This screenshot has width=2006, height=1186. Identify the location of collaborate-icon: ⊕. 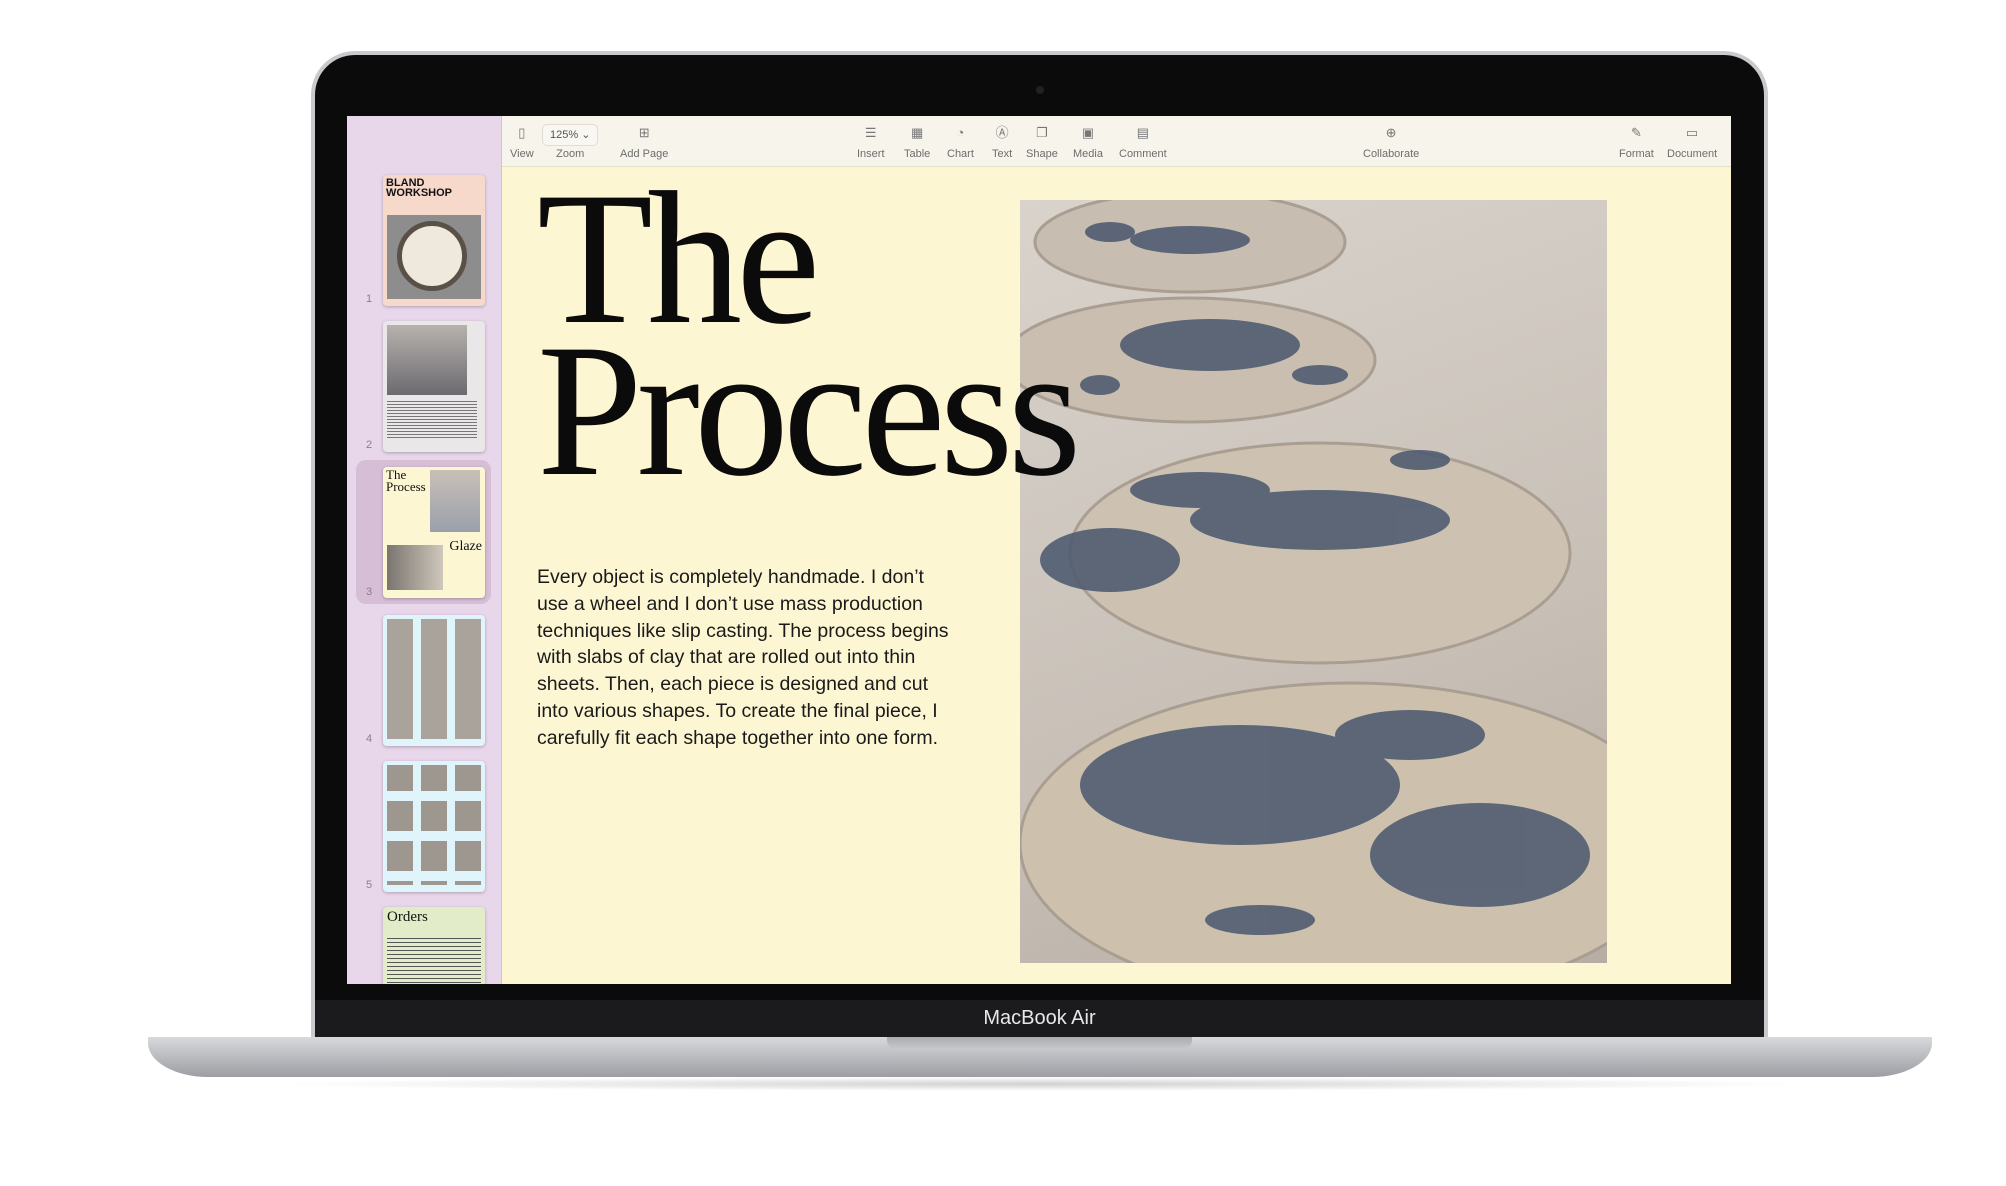
(1391, 132).